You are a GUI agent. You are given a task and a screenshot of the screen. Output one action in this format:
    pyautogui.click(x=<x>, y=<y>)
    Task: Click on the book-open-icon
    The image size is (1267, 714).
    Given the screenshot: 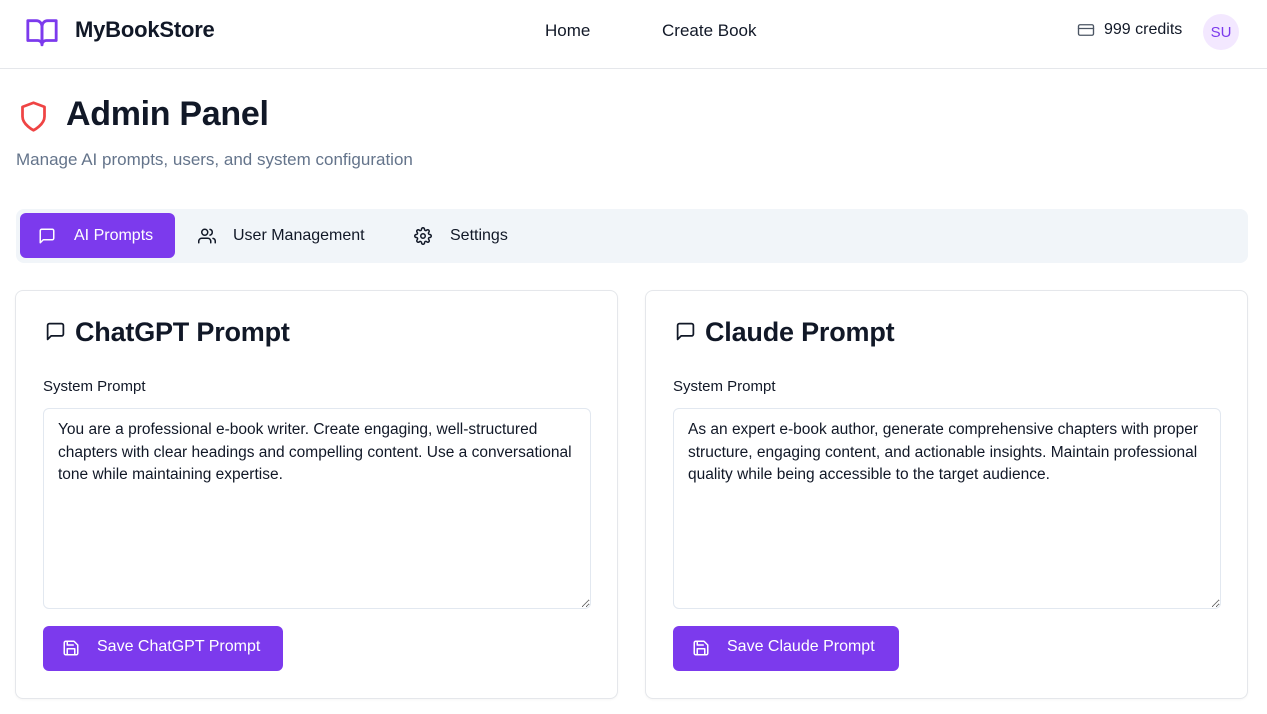 What is the action you would take?
    pyautogui.click(x=42, y=33)
    